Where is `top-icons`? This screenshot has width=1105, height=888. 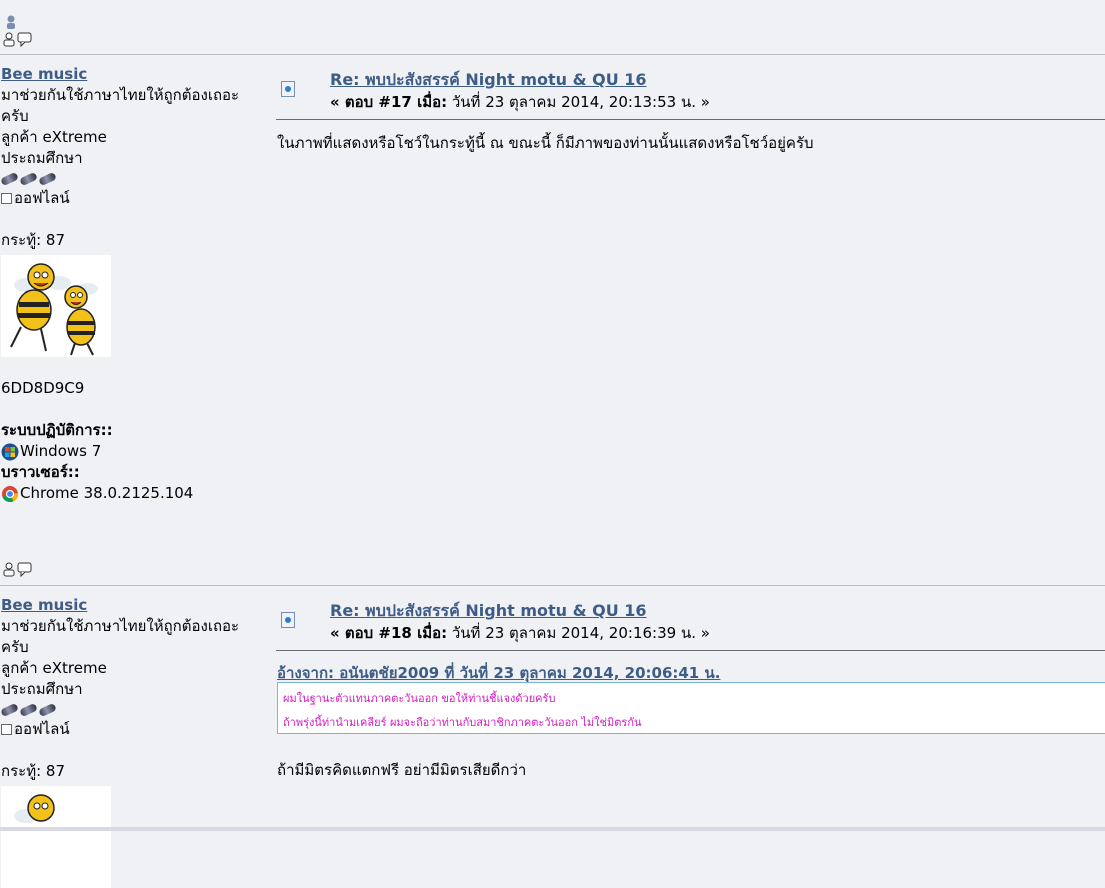 top-icons is located at coordinates (18, 33).